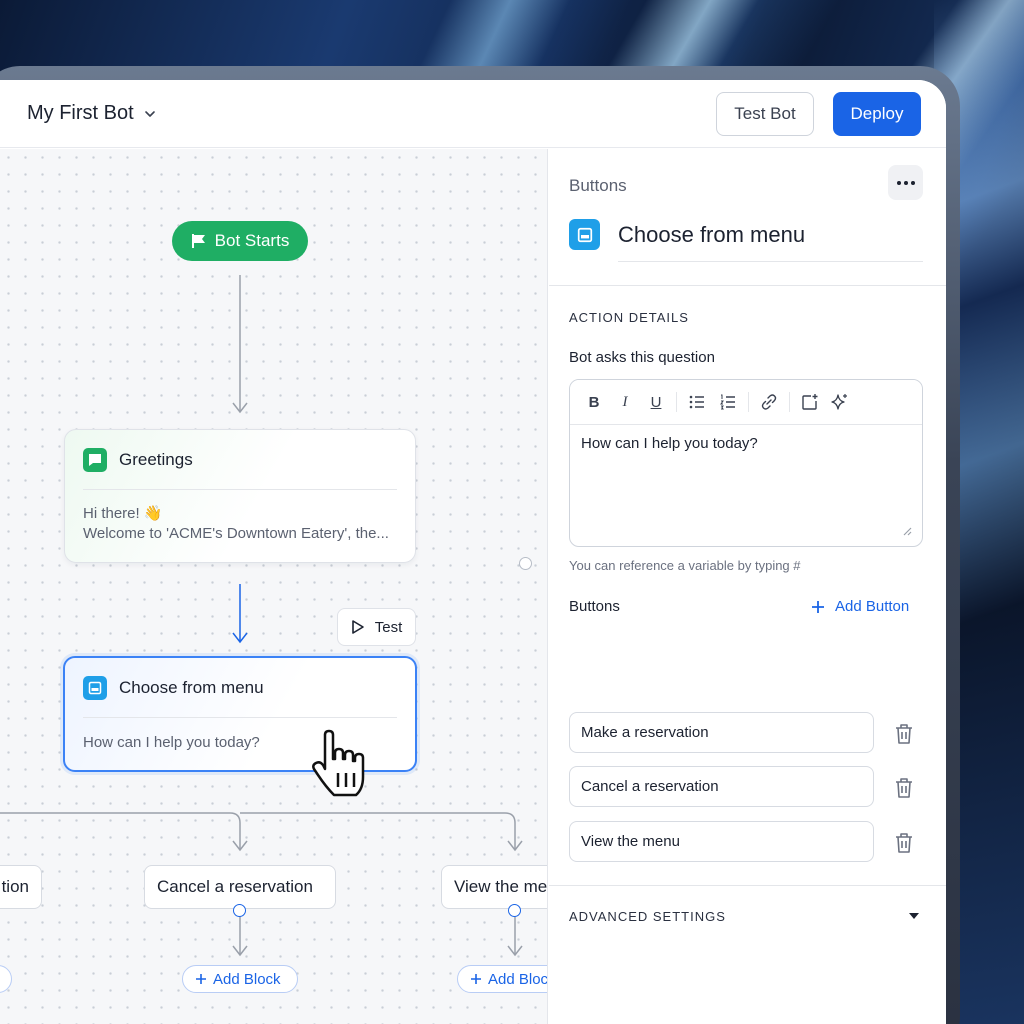 The width and height of the screenshot is (1024, 1024). I want to click on more-icon, so click(898, 182).